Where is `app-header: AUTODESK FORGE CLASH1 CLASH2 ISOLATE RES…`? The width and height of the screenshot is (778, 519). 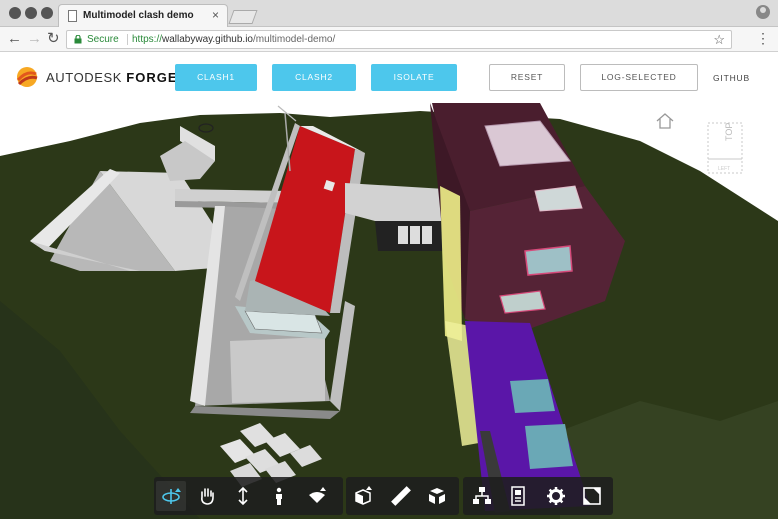
app-header: AUTODESK FORGE CLASH1 CLASH2 ISOLATE RES… is located at coordinates (389, 77).